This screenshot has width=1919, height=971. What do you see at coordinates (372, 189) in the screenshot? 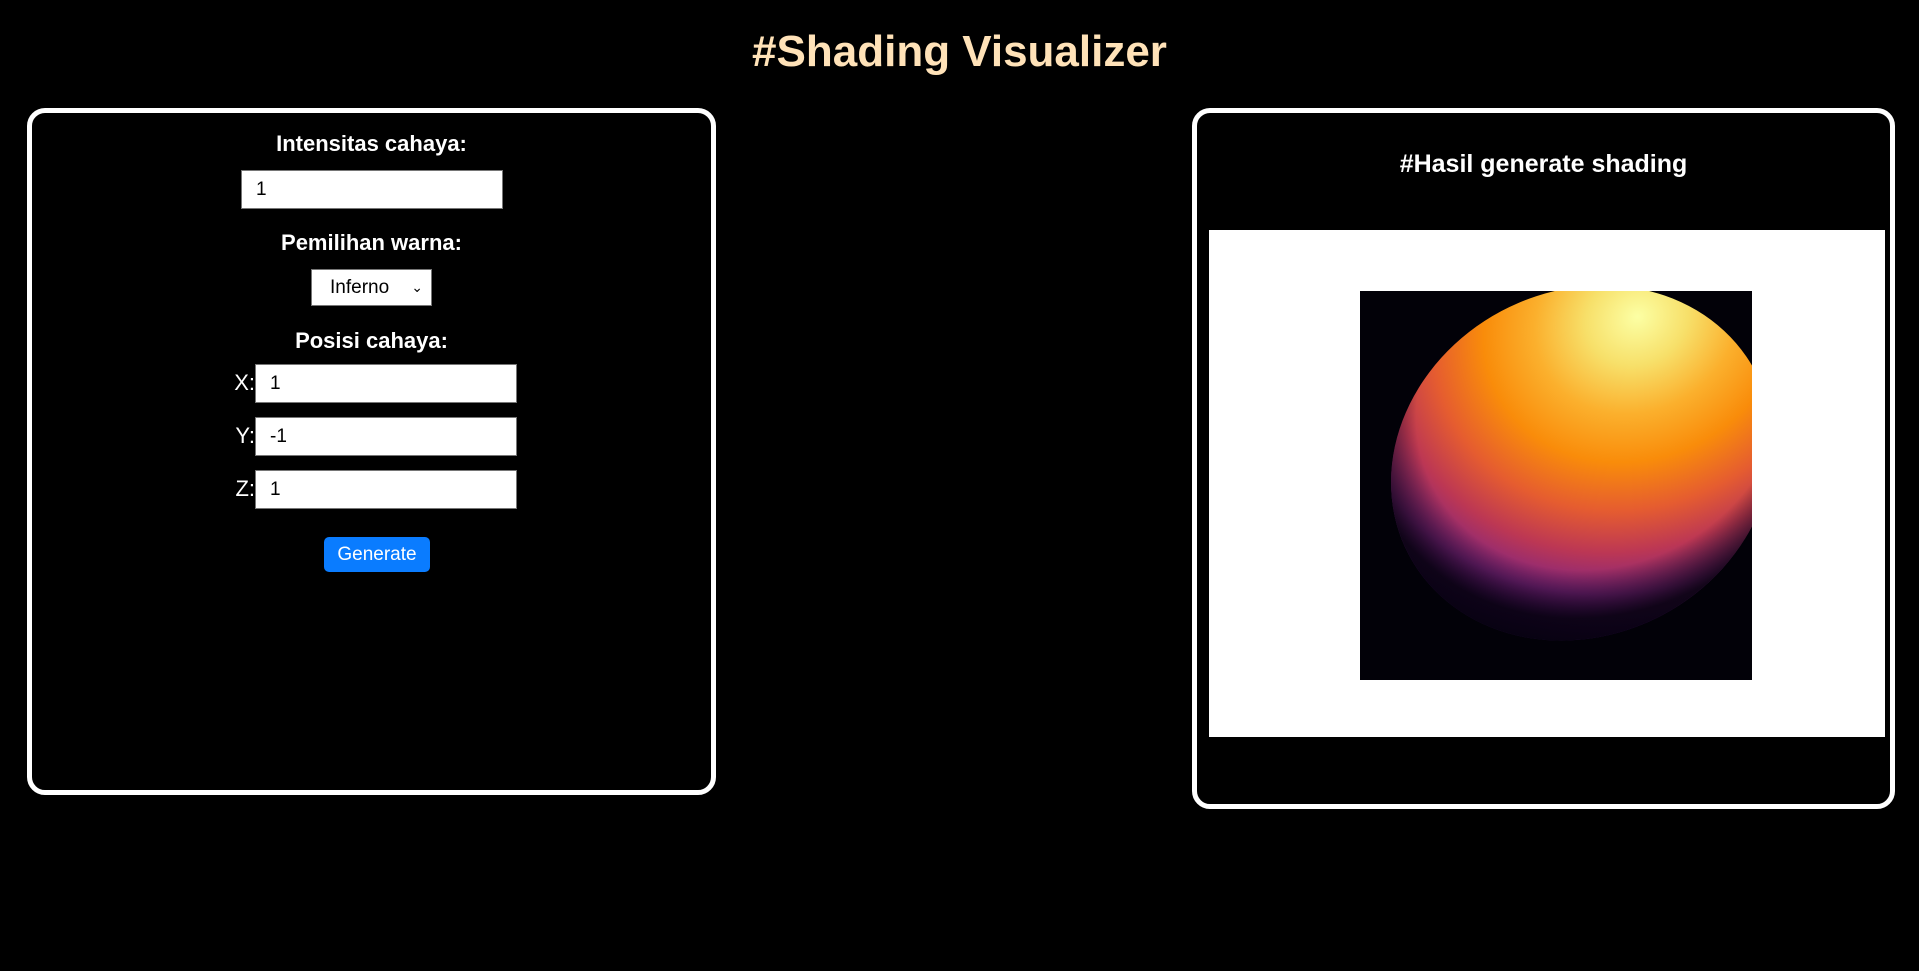
I see `intensity-input: 1` at bounding box center [372, 189].